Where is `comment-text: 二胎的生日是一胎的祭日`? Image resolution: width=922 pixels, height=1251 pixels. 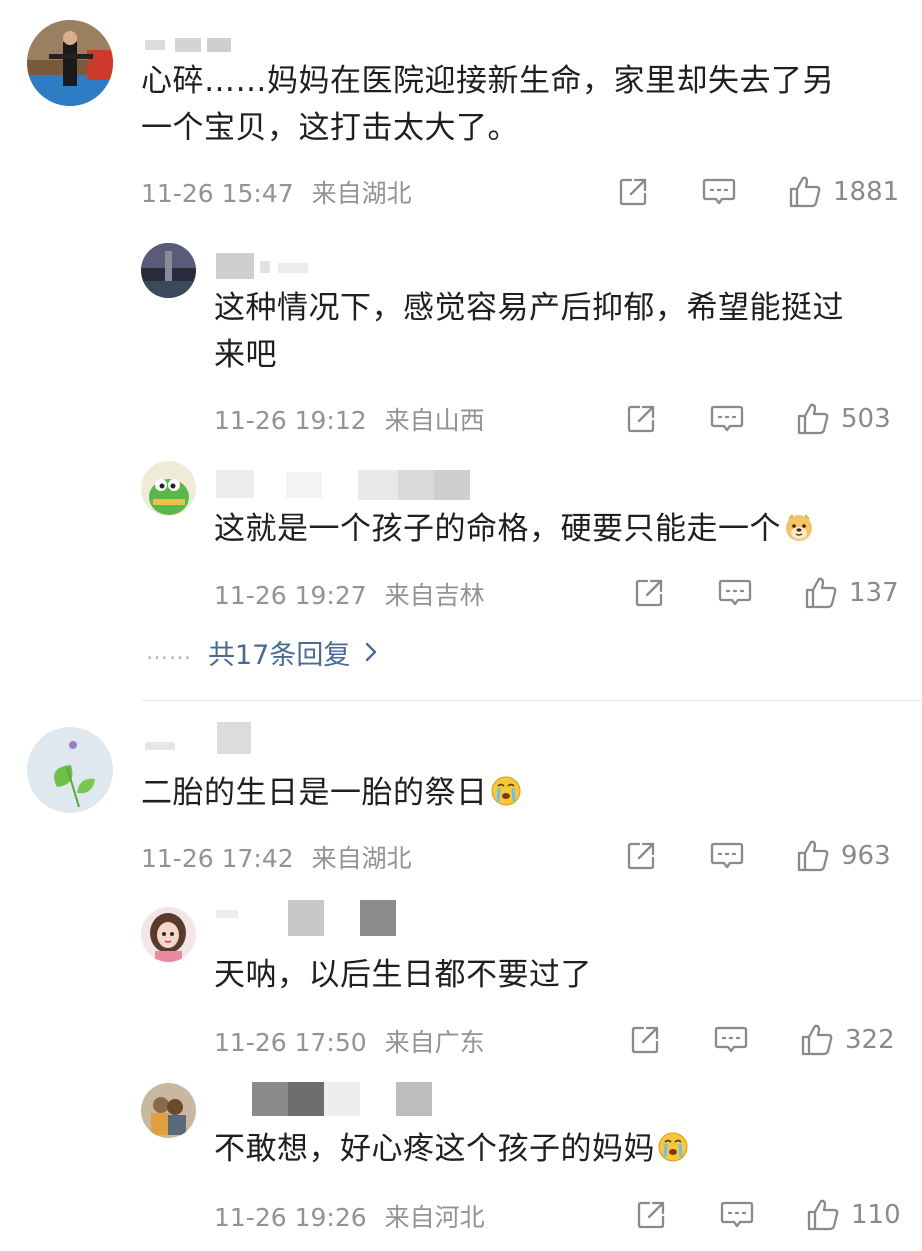
comment-text: 二胎的生日是一胎的祭日 is located at coordinates (331, 793).